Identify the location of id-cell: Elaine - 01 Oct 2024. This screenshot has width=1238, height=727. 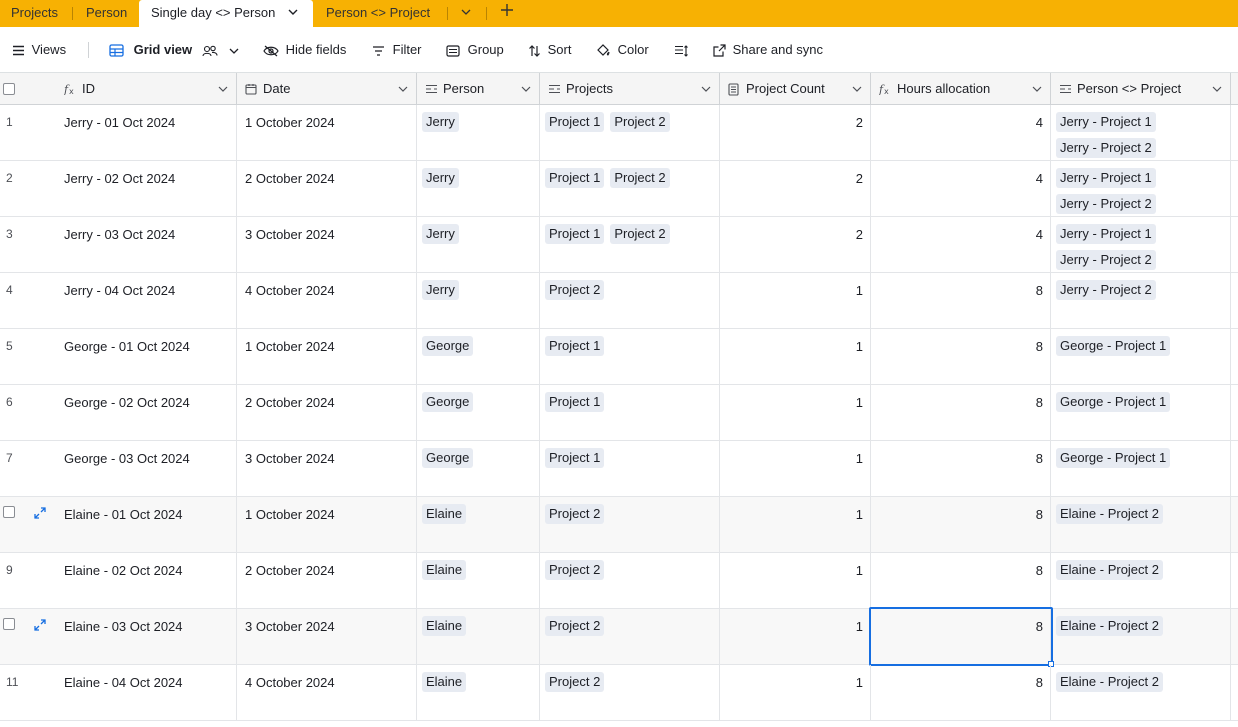
(146, 524).